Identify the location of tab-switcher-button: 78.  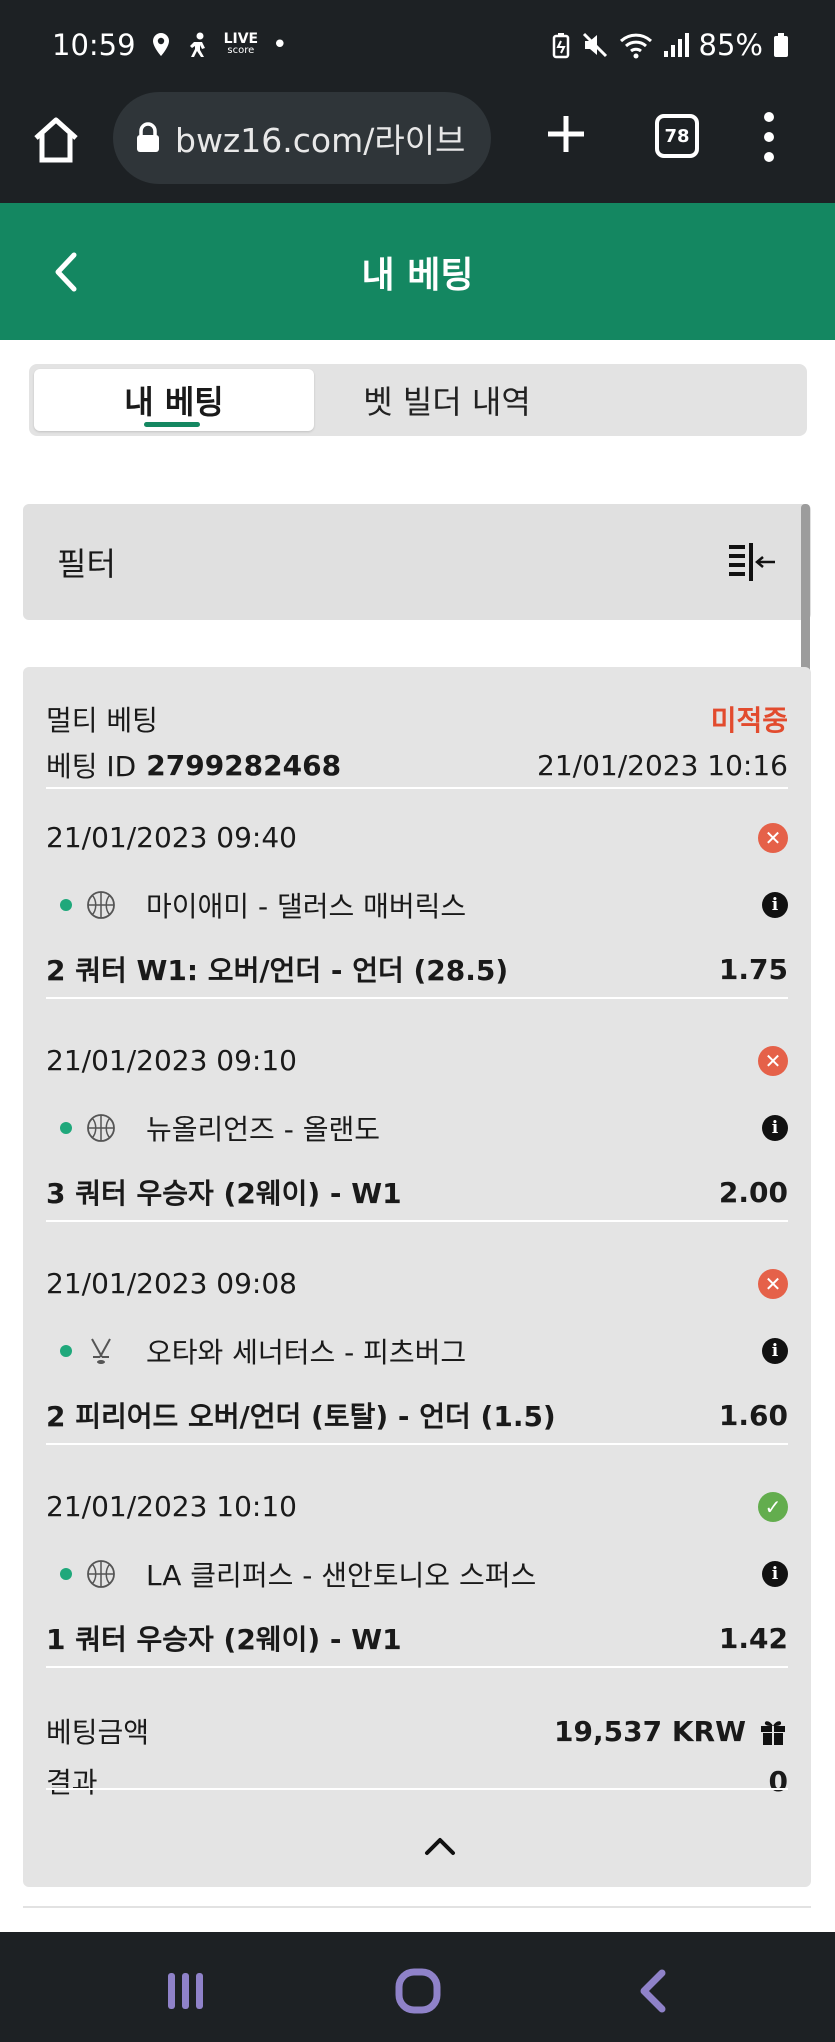
(677, 136).